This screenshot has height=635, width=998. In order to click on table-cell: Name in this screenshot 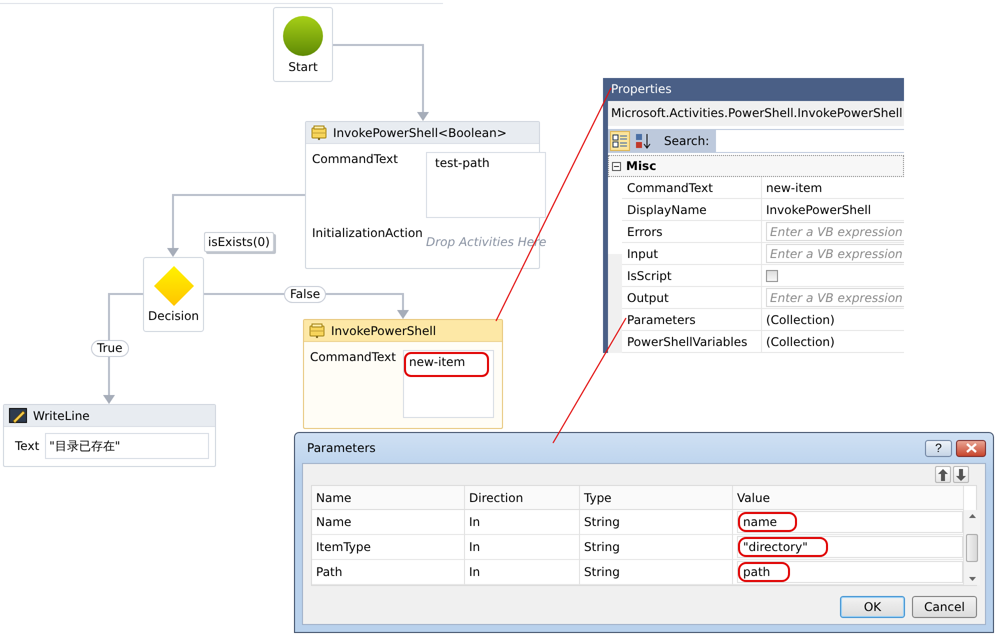, I will do `click(388, 522)`.